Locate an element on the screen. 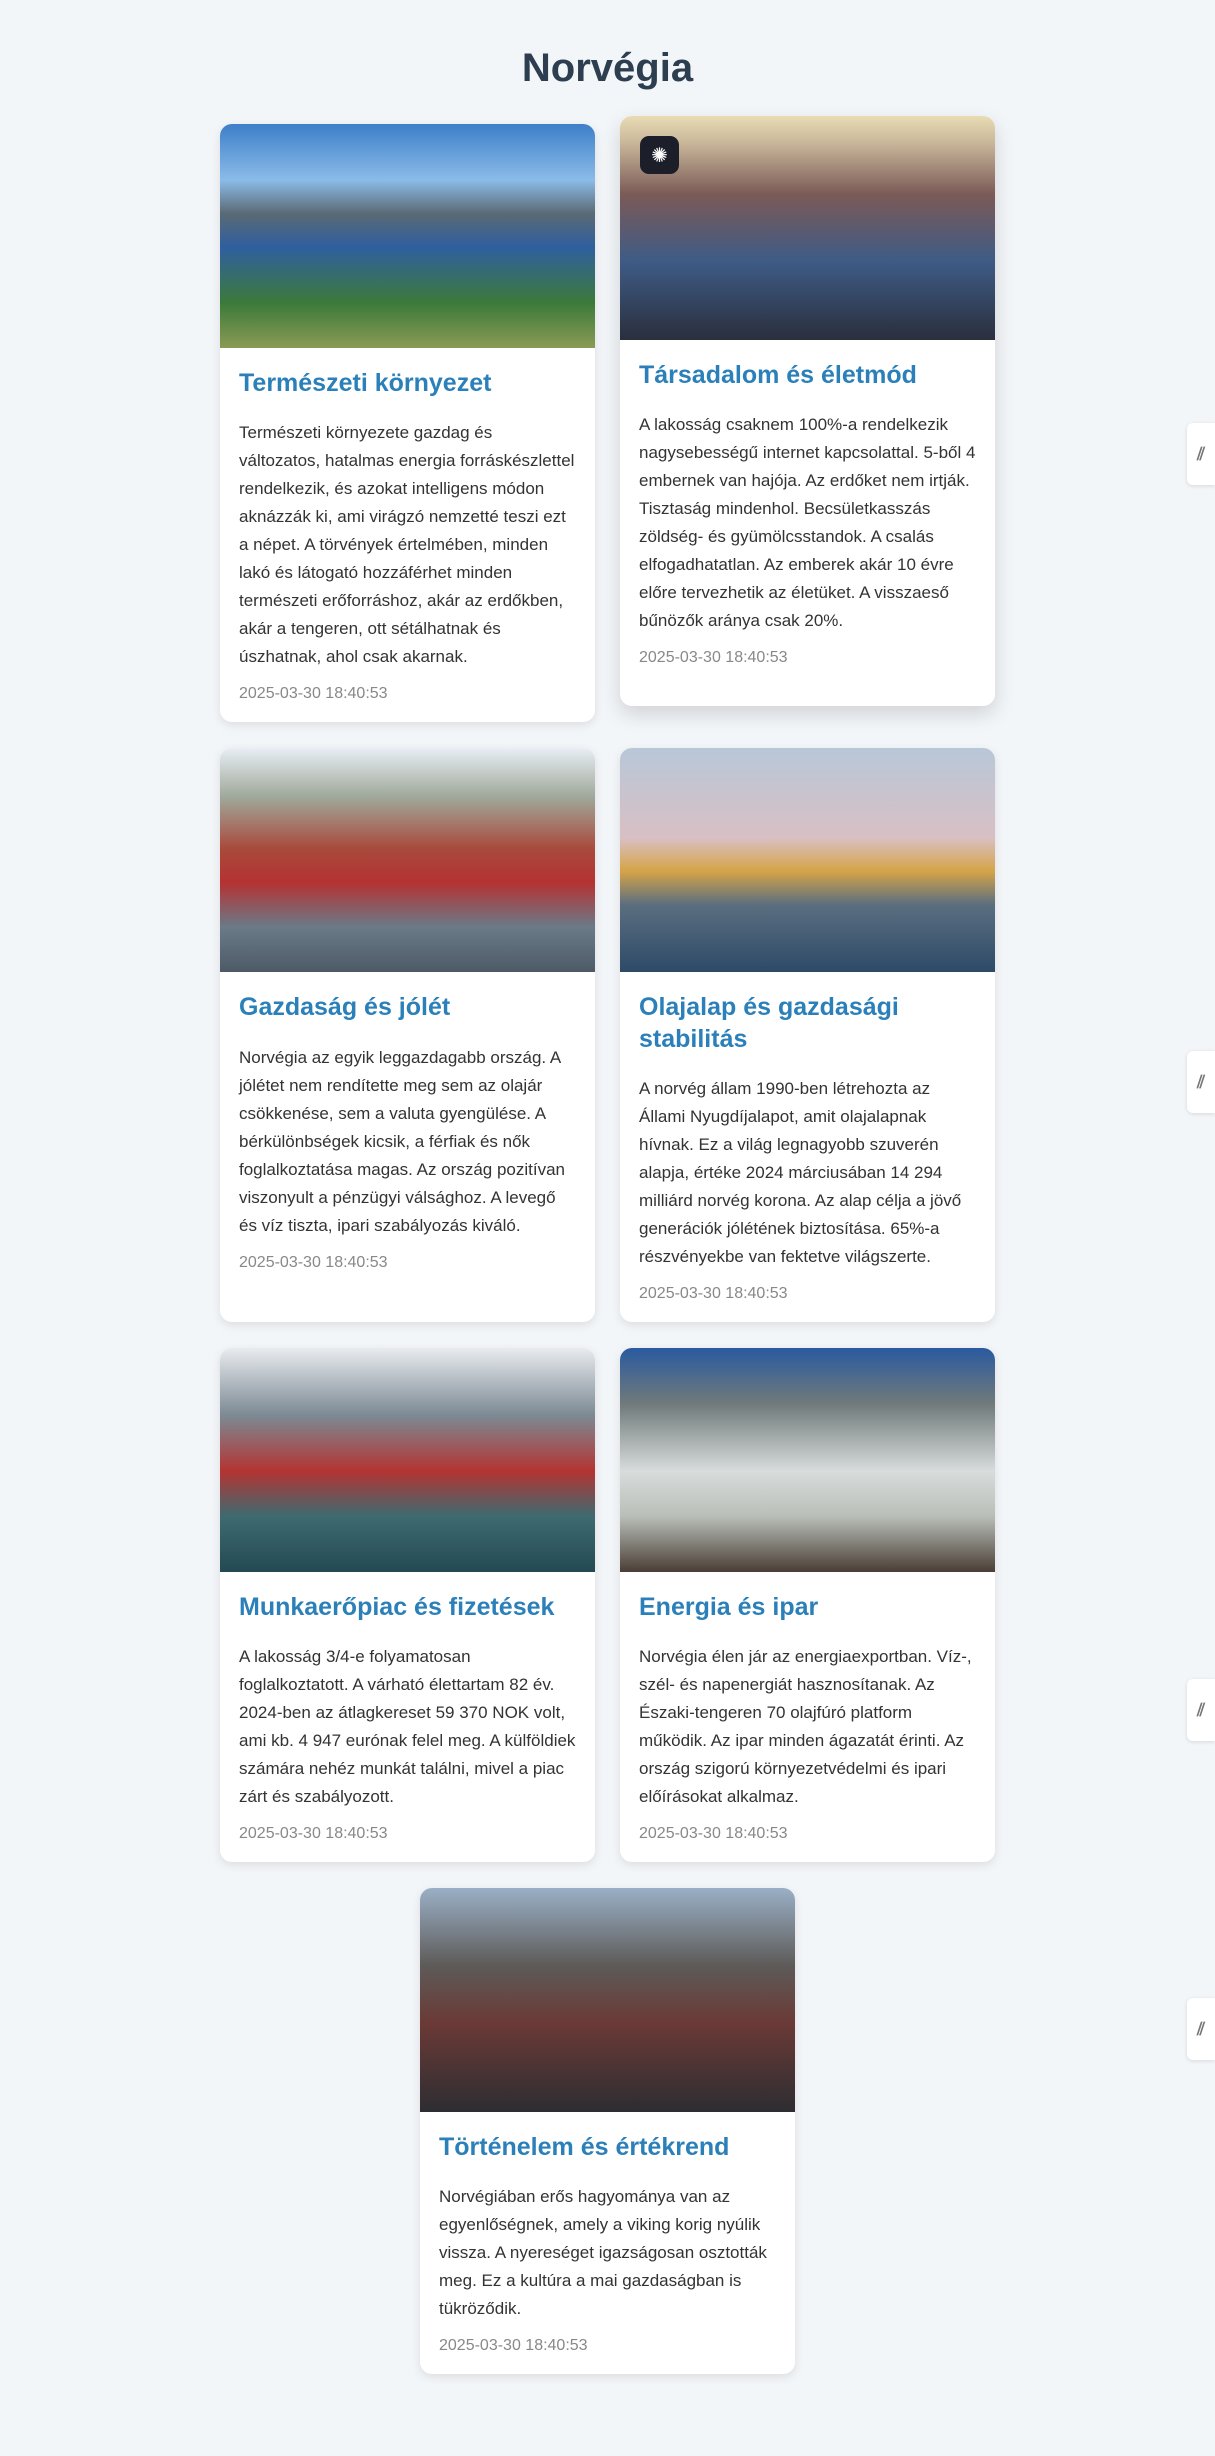 The height and width of the screenshot is (2456, 1215). card-title: Energia és ipar is located at coordinates (729, 1606).